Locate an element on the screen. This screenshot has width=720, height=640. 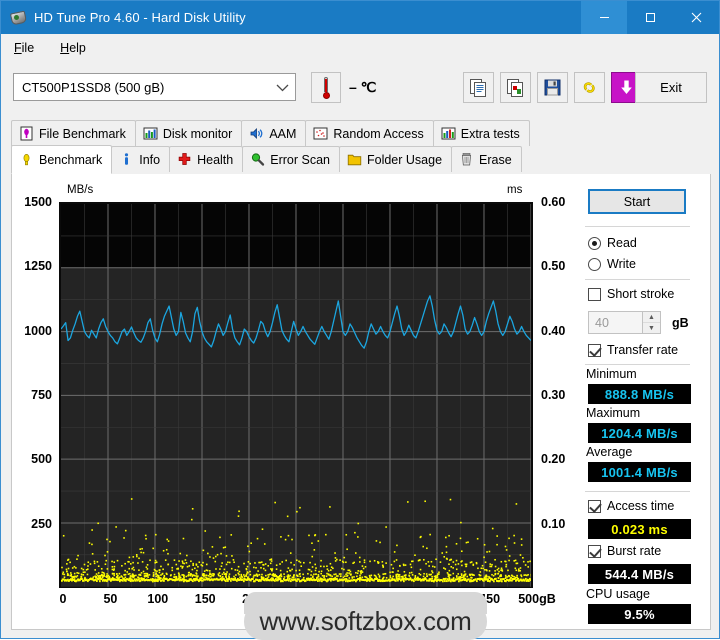
thermometer-icon is located at coordinates (326, 88).